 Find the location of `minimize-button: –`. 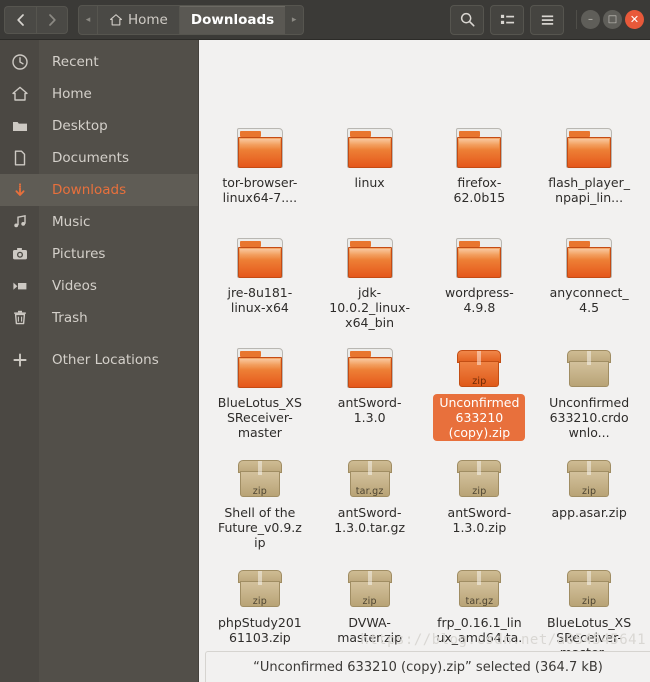

minimize-button: – is located at coordinates (590, 19).